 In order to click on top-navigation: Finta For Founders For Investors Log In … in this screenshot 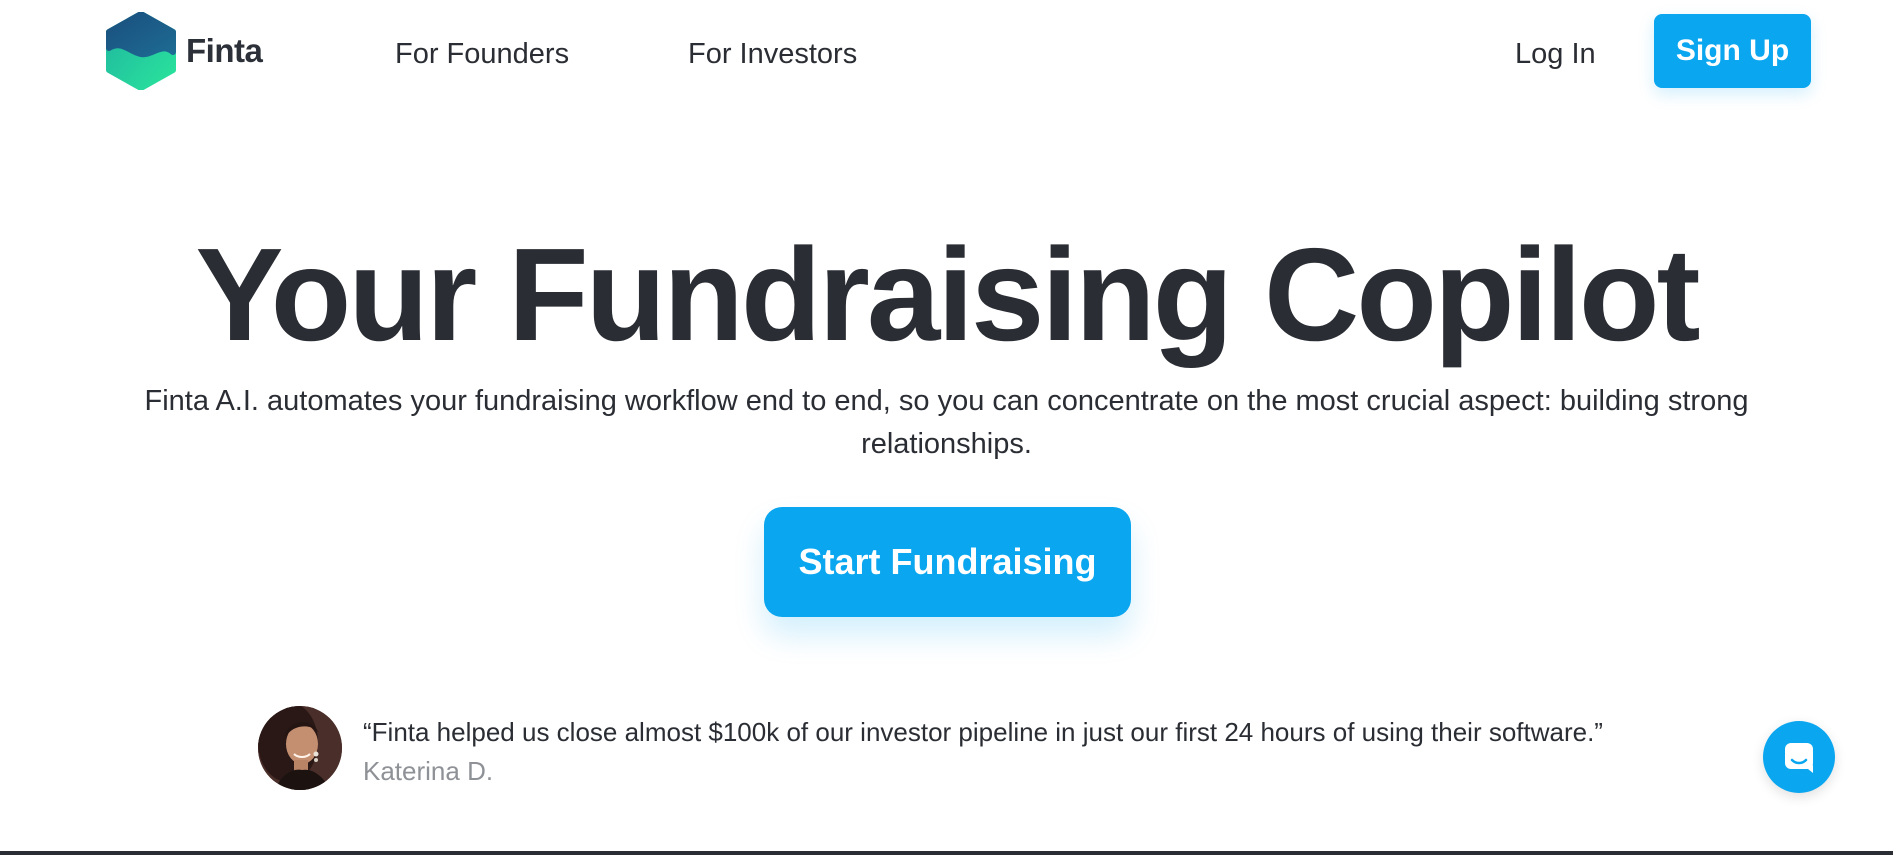, I will do `click(946, 54)`.